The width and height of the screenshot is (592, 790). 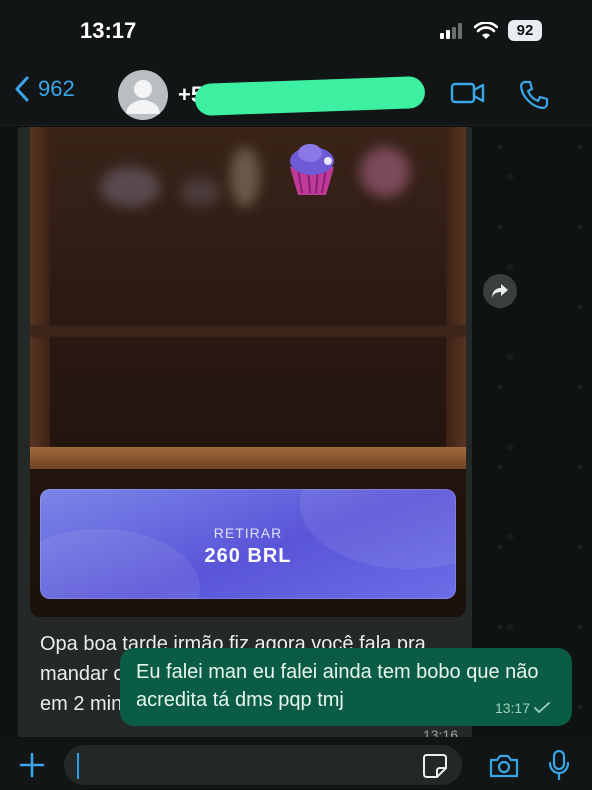 I want to click on incoming-message-time: 13:16, so click(x=440, y=732).